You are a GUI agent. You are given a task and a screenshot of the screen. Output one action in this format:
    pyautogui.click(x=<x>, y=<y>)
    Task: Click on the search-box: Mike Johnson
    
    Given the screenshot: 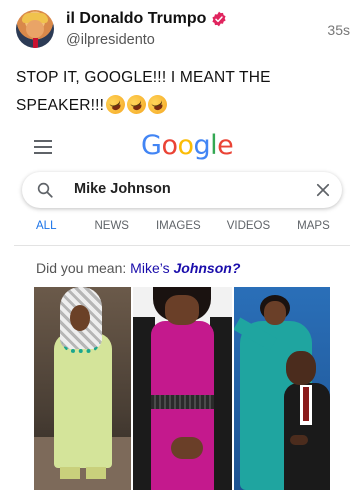 What is the action you would take?
    pyautogui.click(x=182, y=190)
    